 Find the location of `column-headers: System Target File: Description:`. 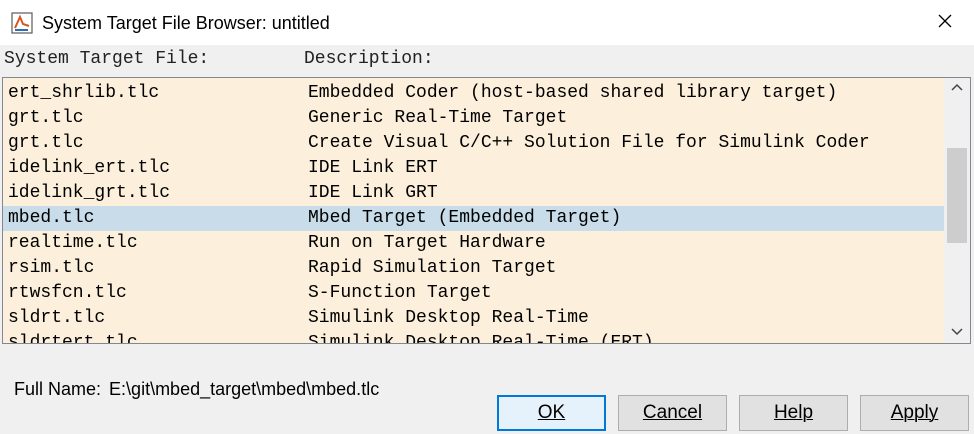

column-headers: System Target File: Description: is located at coordinates (487, 61).